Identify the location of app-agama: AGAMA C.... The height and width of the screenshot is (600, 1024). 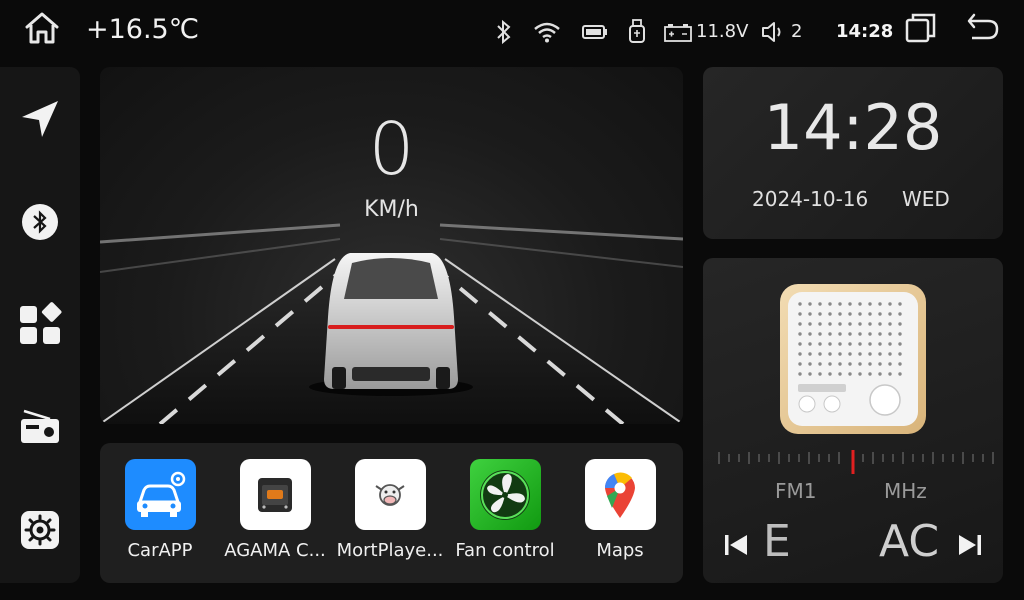
(275, 510).